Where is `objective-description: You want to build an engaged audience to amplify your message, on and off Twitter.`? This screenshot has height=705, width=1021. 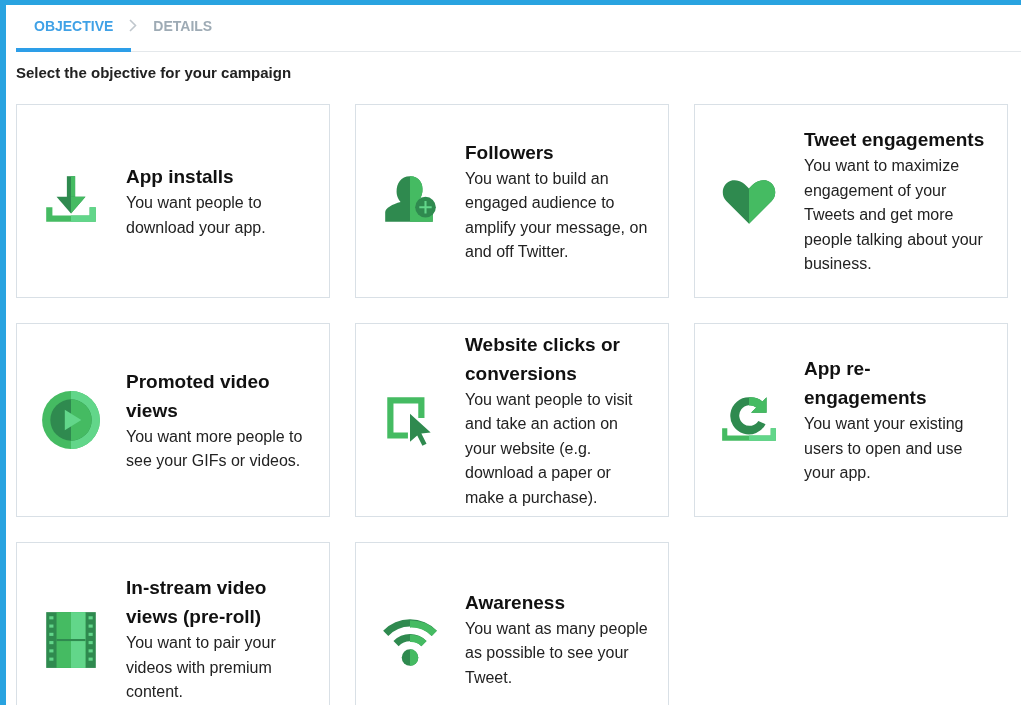 objective-description: You want to build an engaged audience to amplify your message, on and off Twitter. is located at coordinates (557, 215).